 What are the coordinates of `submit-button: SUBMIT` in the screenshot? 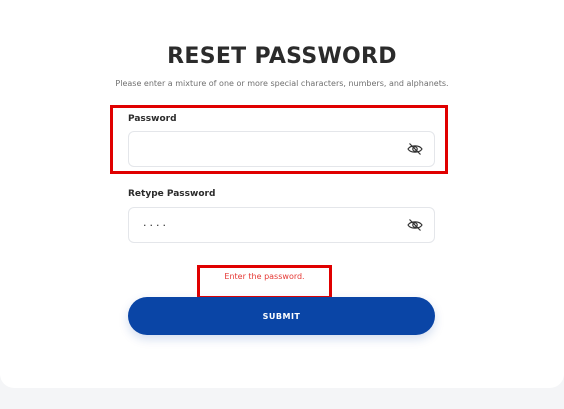 It's located at (281, 316).